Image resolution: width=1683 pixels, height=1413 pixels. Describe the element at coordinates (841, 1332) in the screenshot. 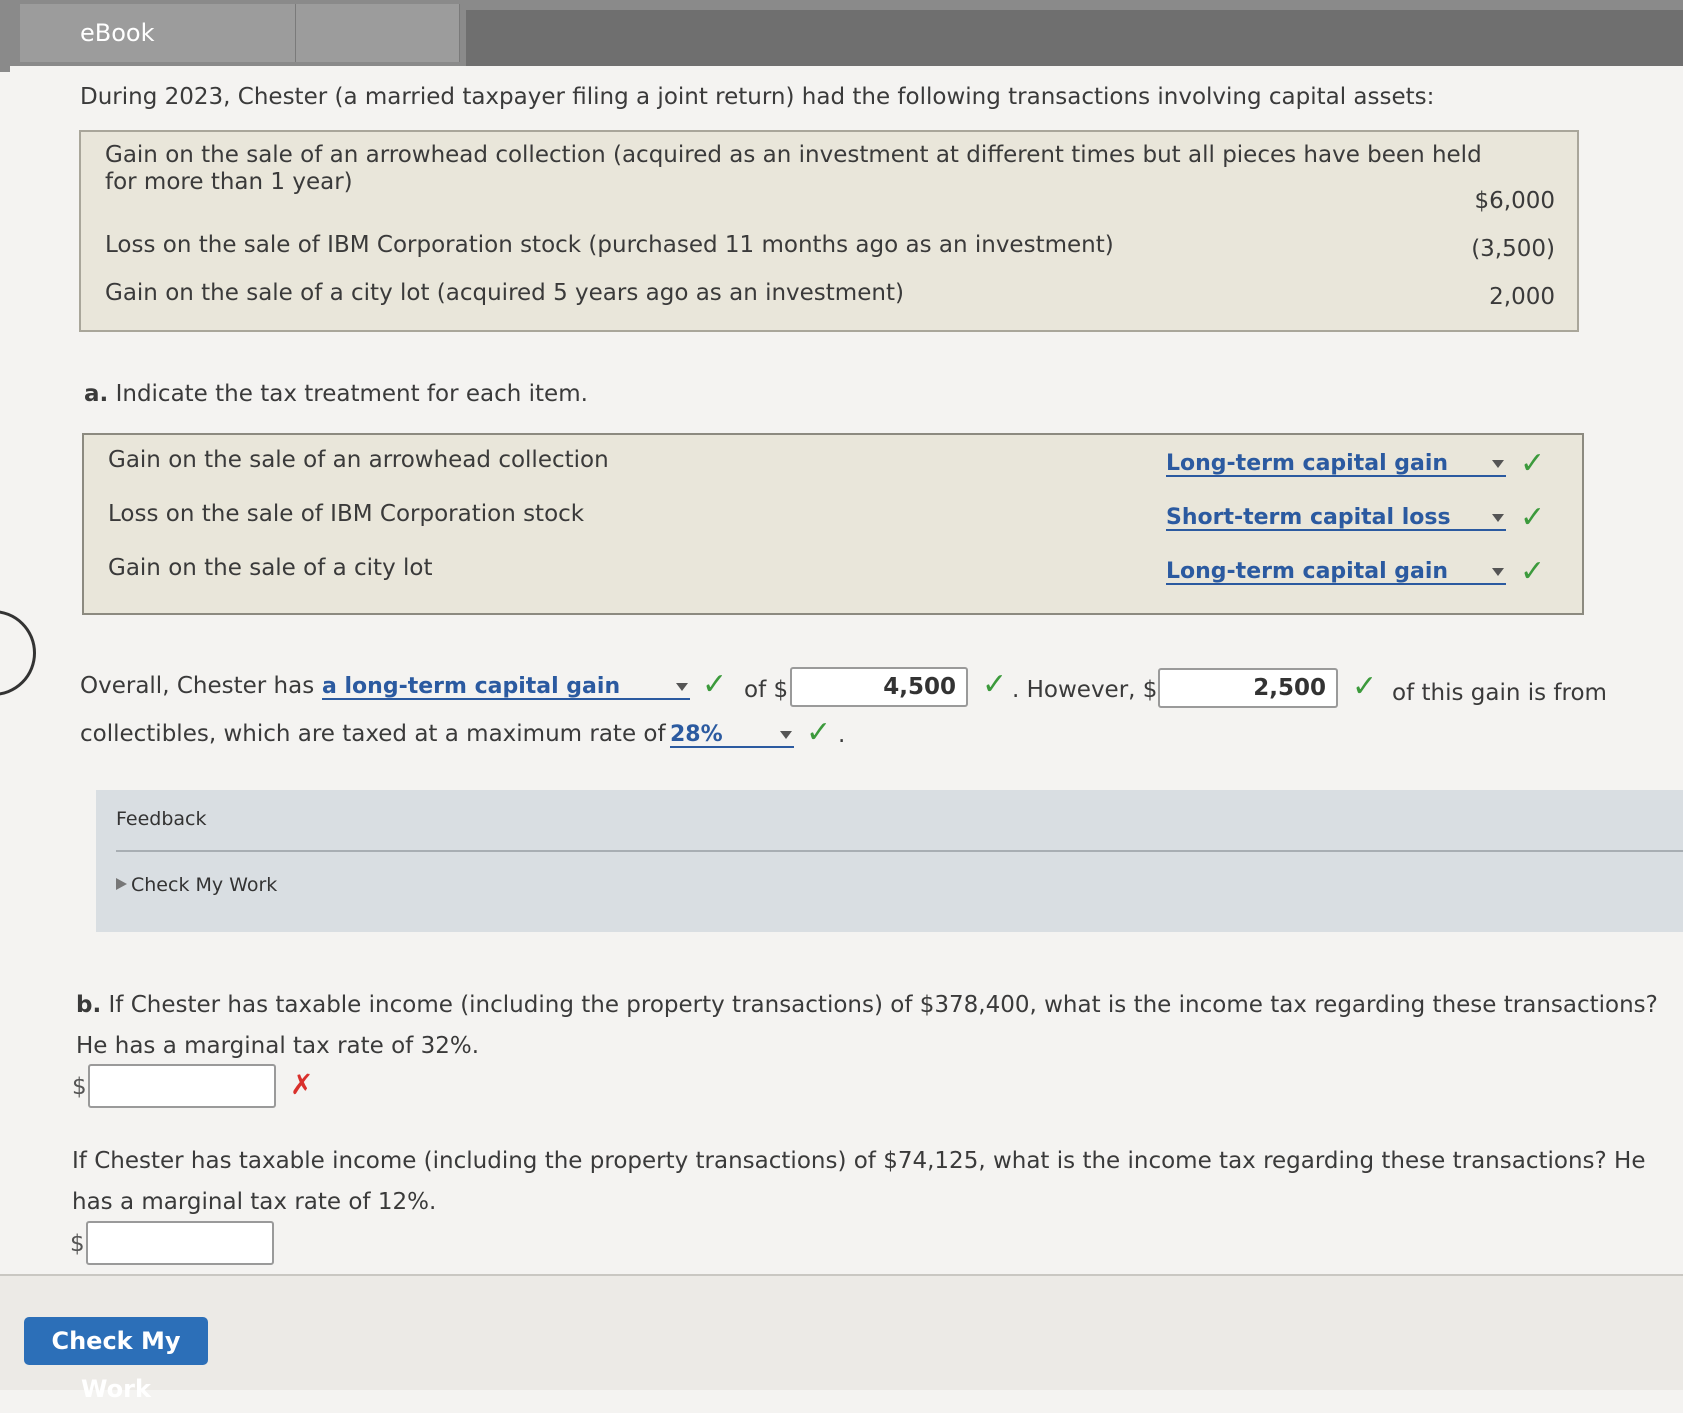

I see `bottom-bar` at that location.